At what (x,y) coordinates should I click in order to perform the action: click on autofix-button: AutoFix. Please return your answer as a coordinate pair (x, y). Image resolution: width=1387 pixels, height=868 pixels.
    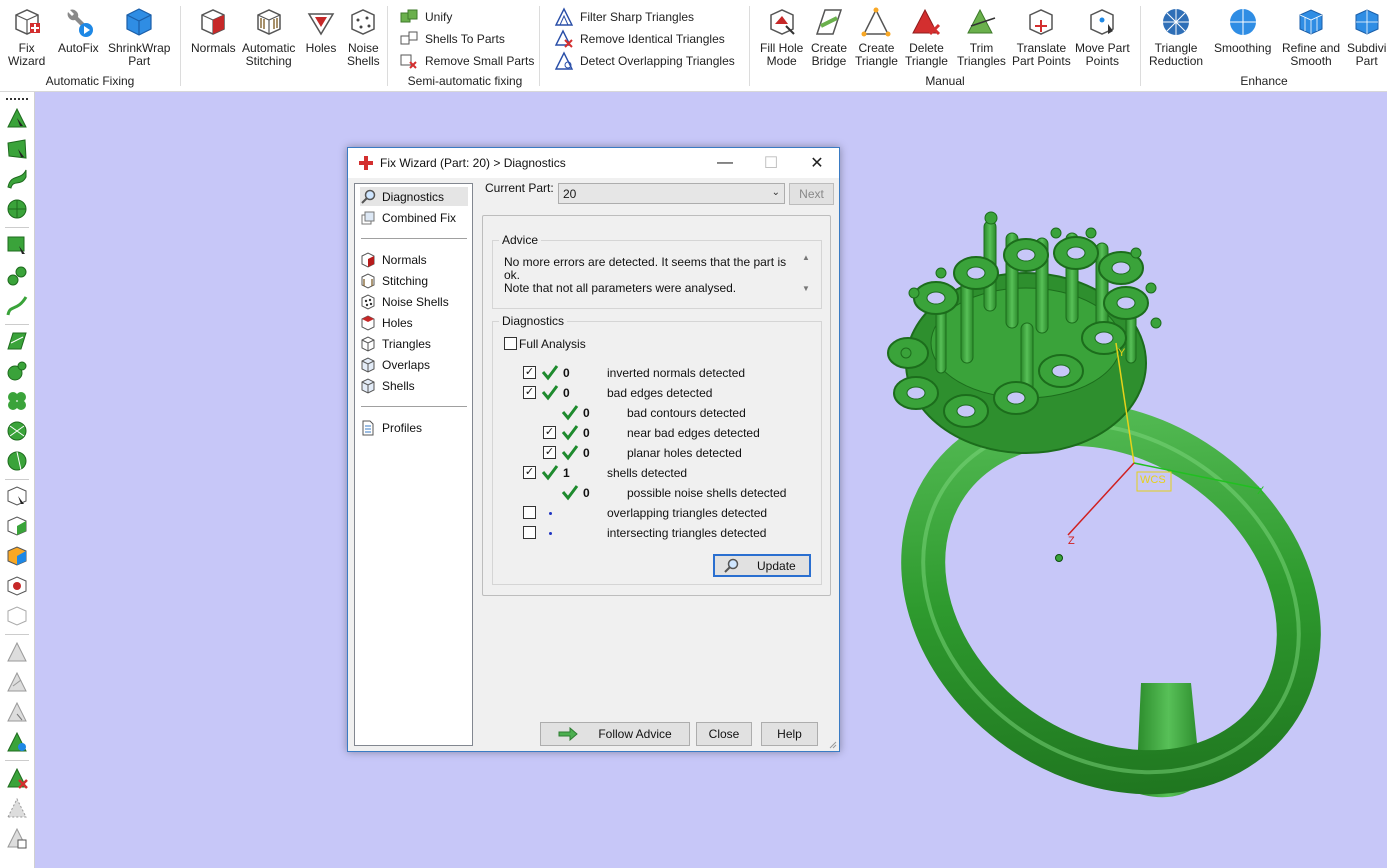
    Looking at the image, I should click on (78, 30).